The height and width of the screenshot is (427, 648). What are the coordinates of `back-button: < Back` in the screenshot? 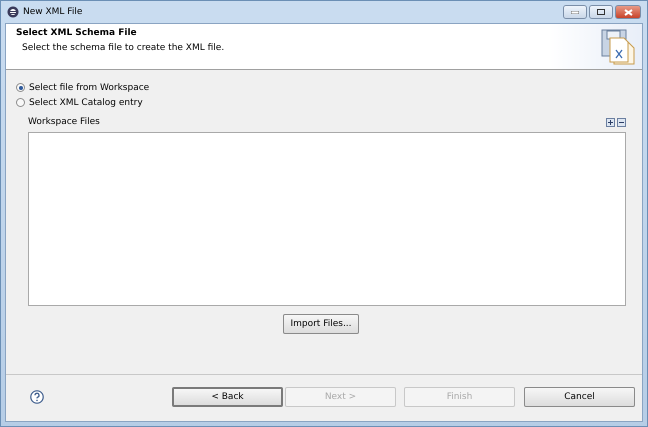 It's located at (227, 397).